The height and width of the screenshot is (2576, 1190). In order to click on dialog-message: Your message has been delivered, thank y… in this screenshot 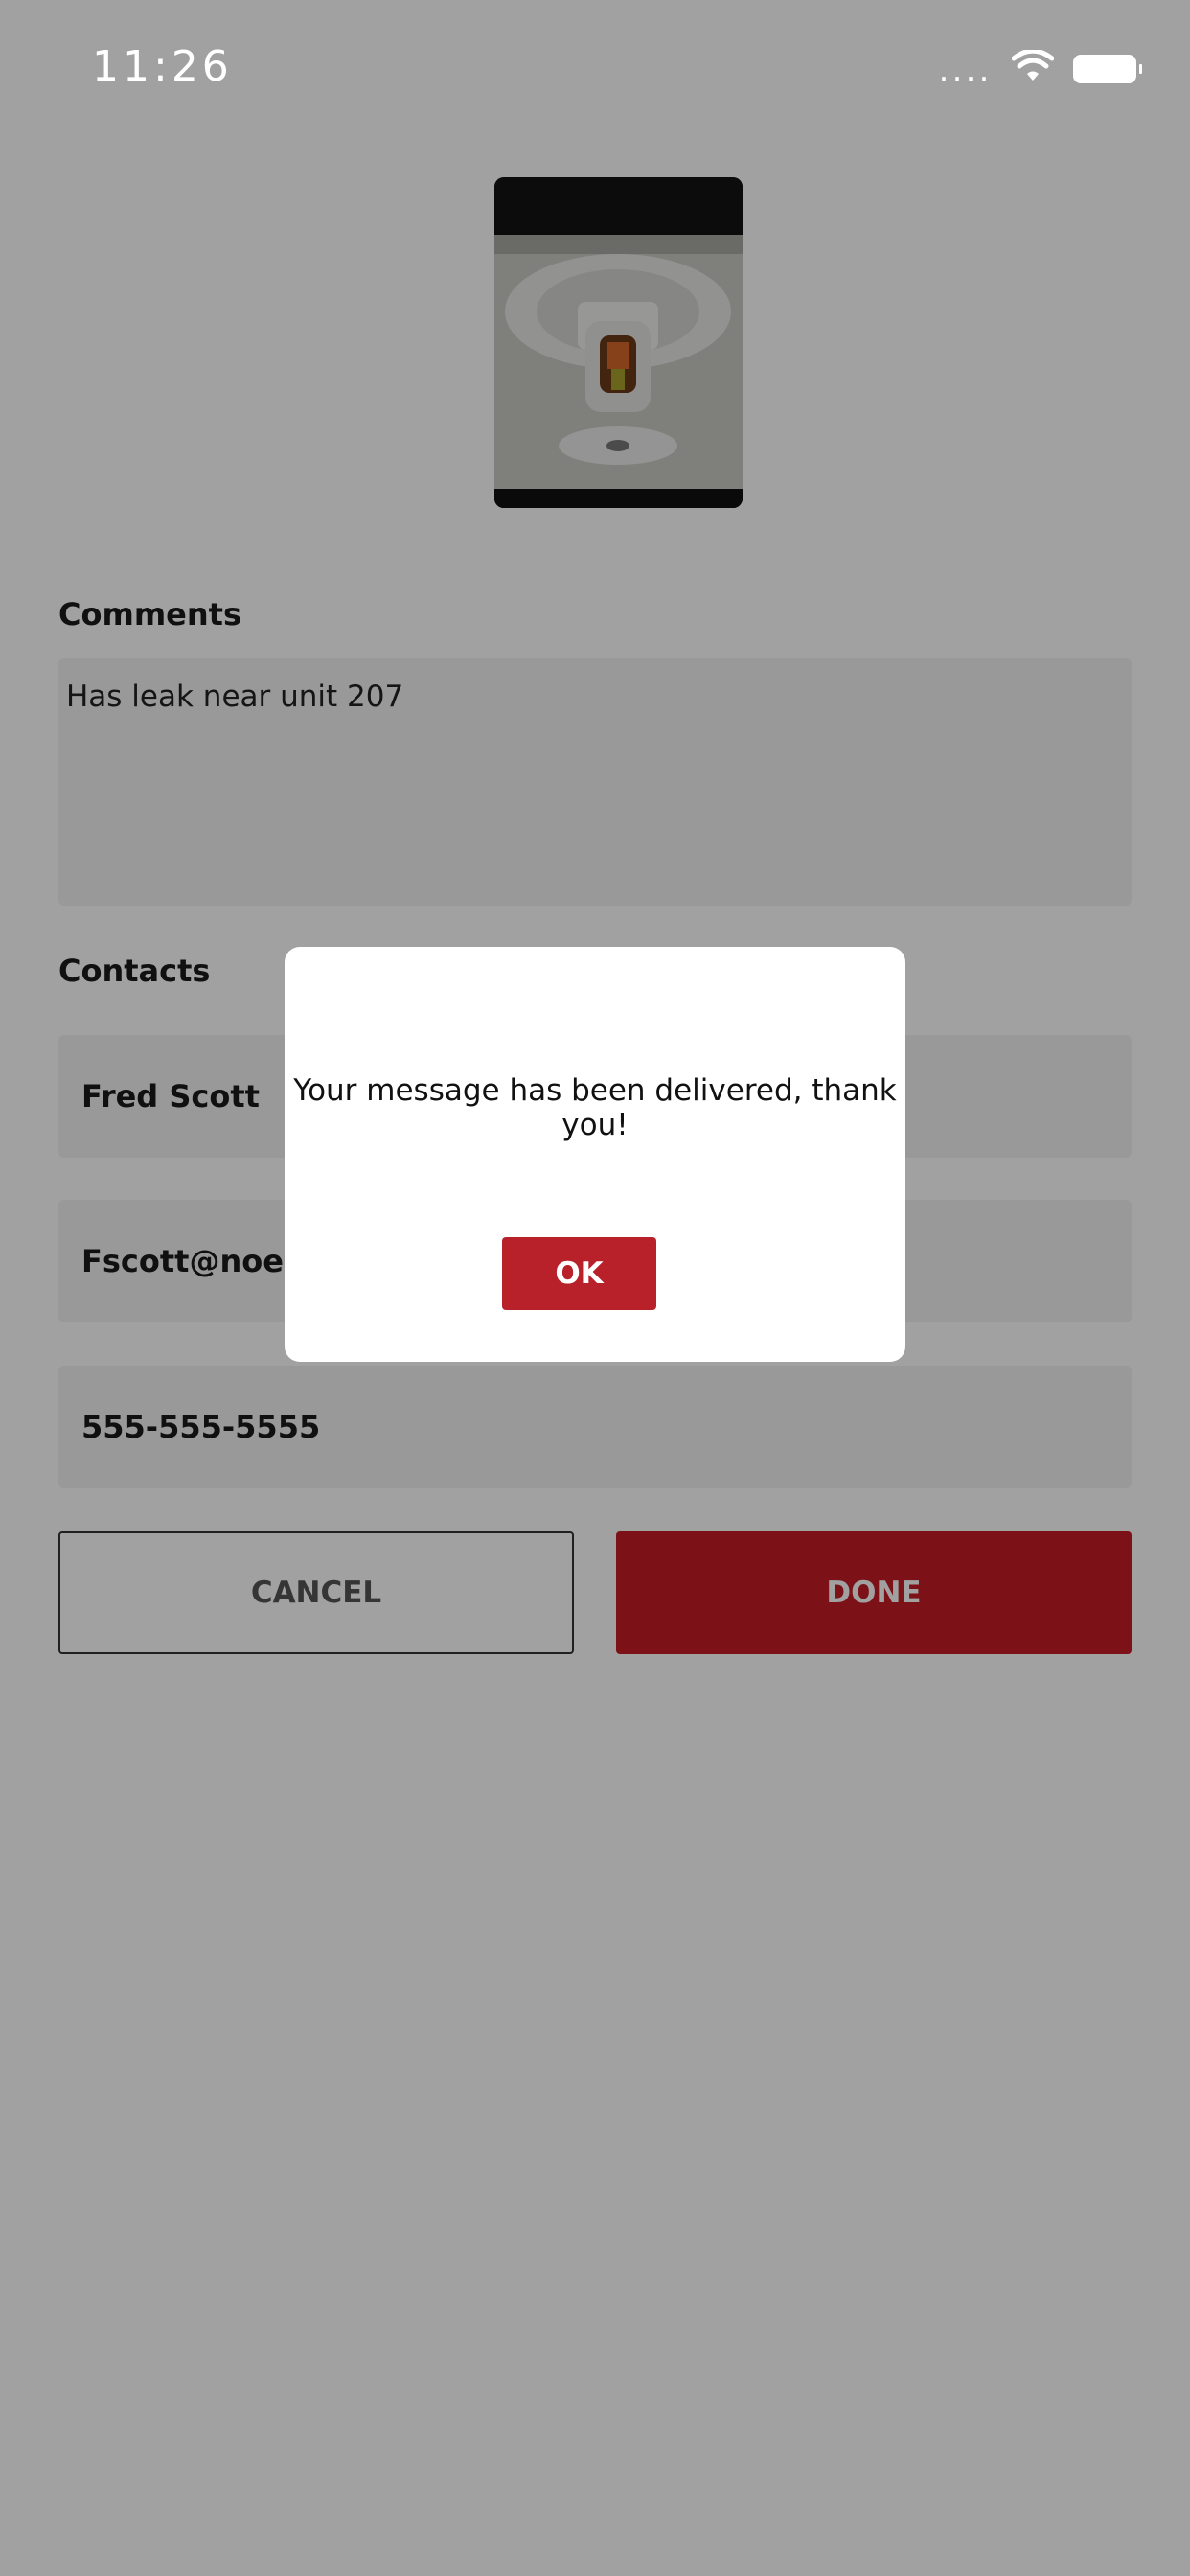, I will do `click(595, 1107)`.